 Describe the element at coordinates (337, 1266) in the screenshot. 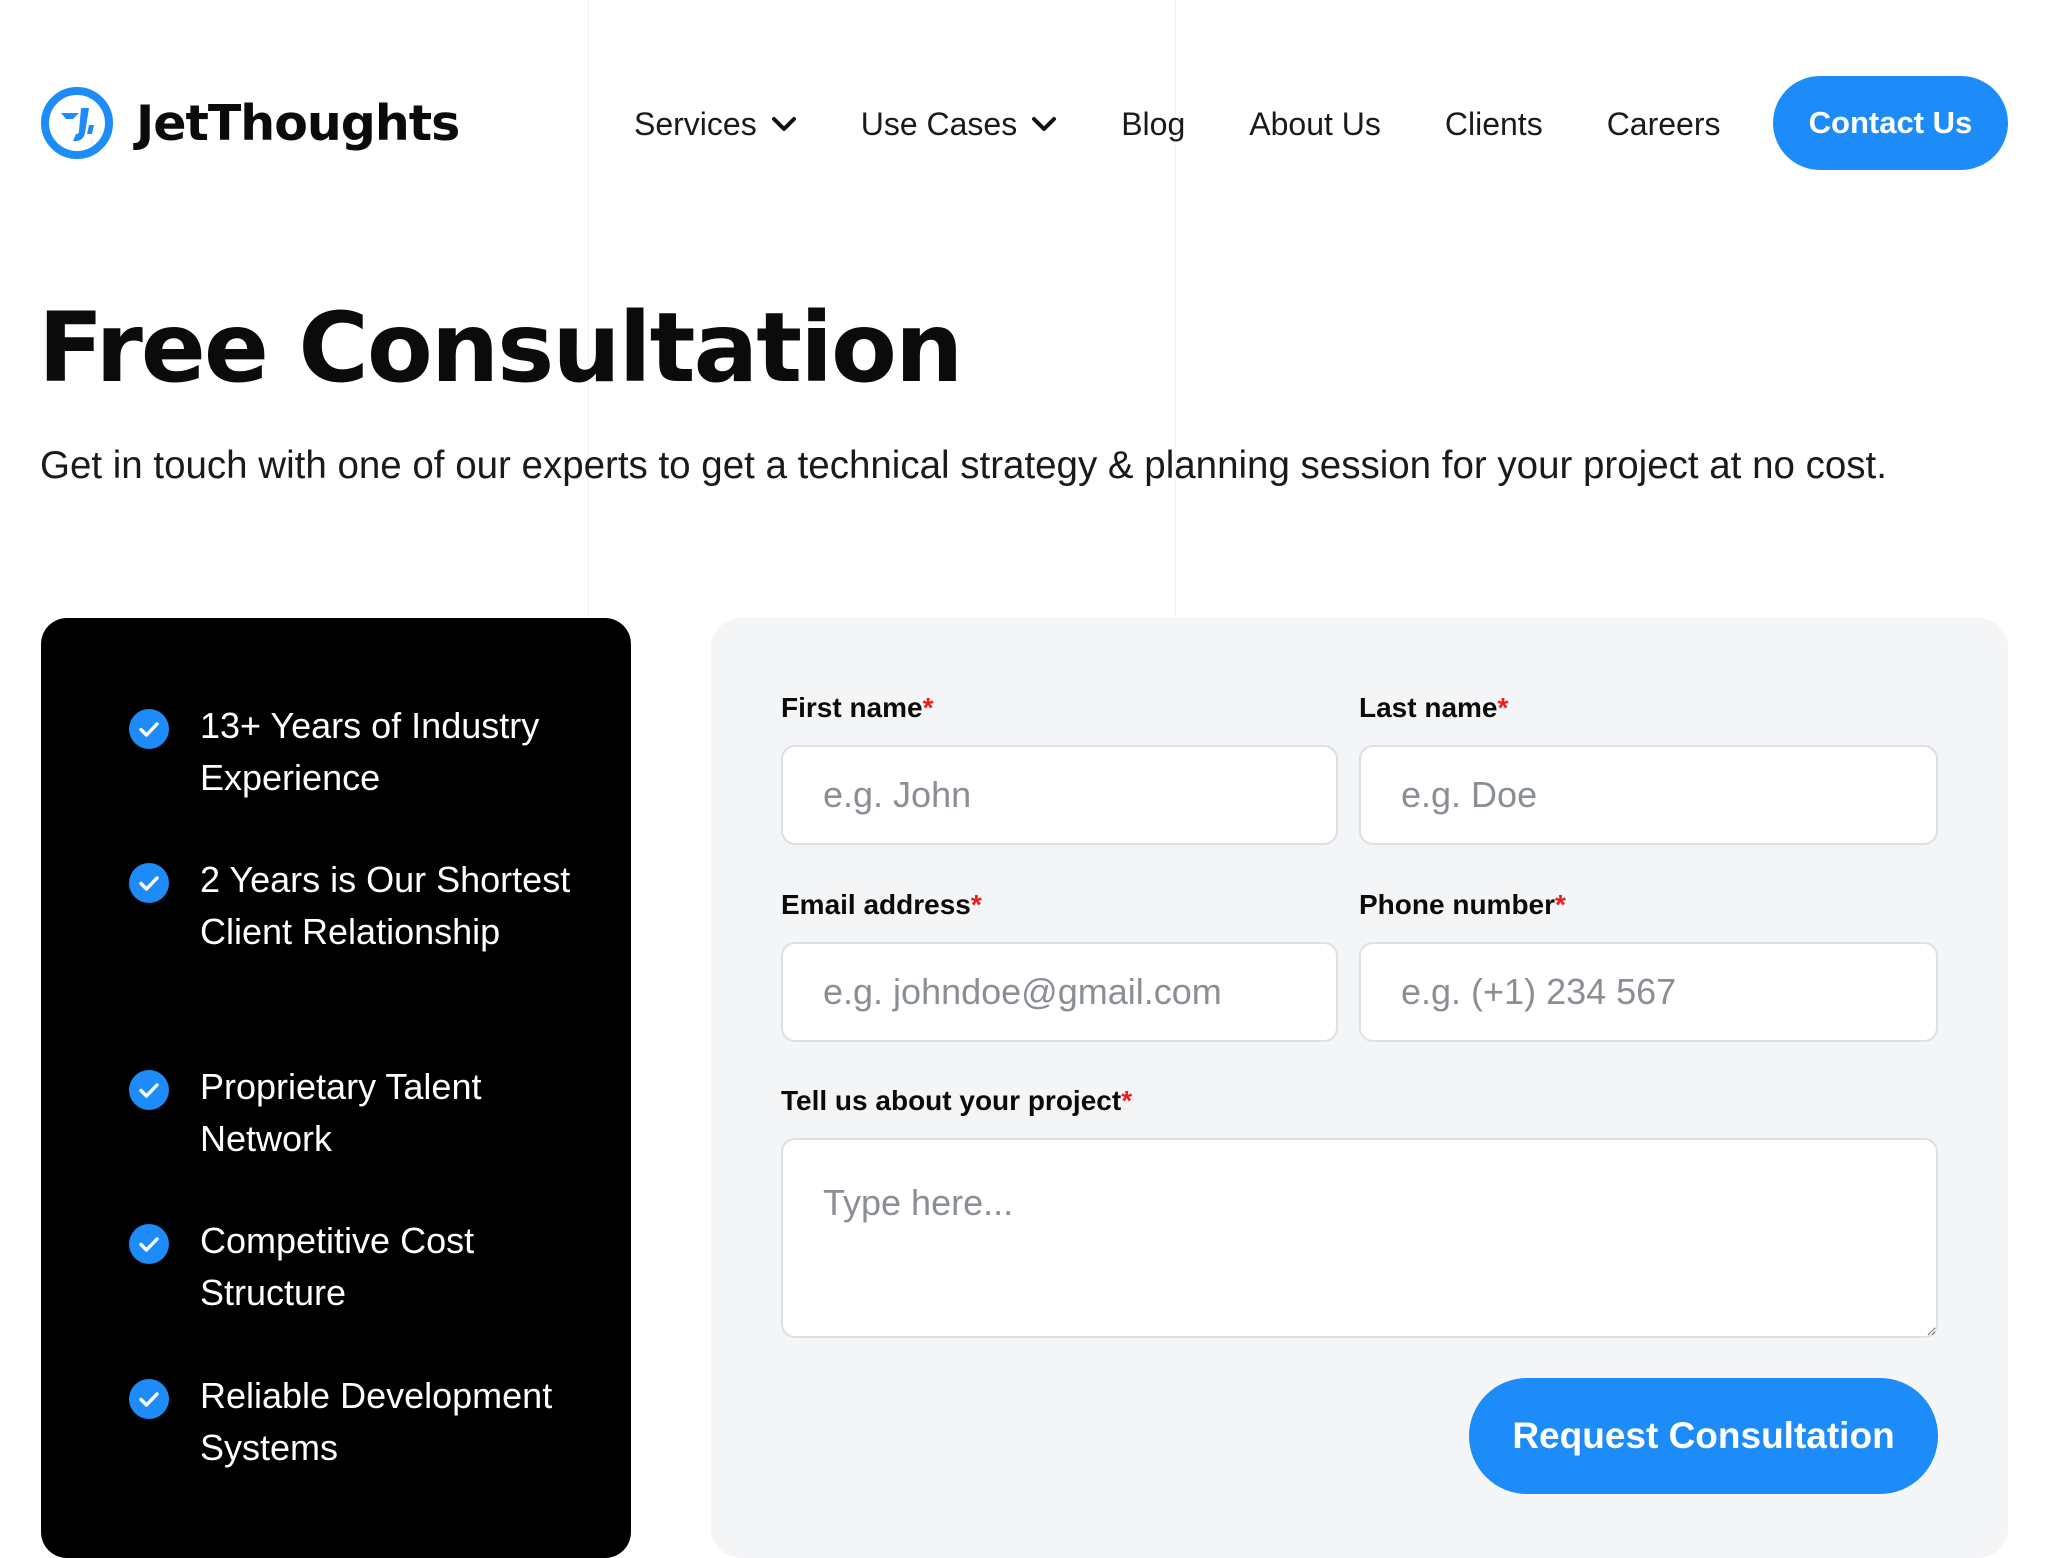

I see `benefit-text: Competitive Cost Structure` at that location.